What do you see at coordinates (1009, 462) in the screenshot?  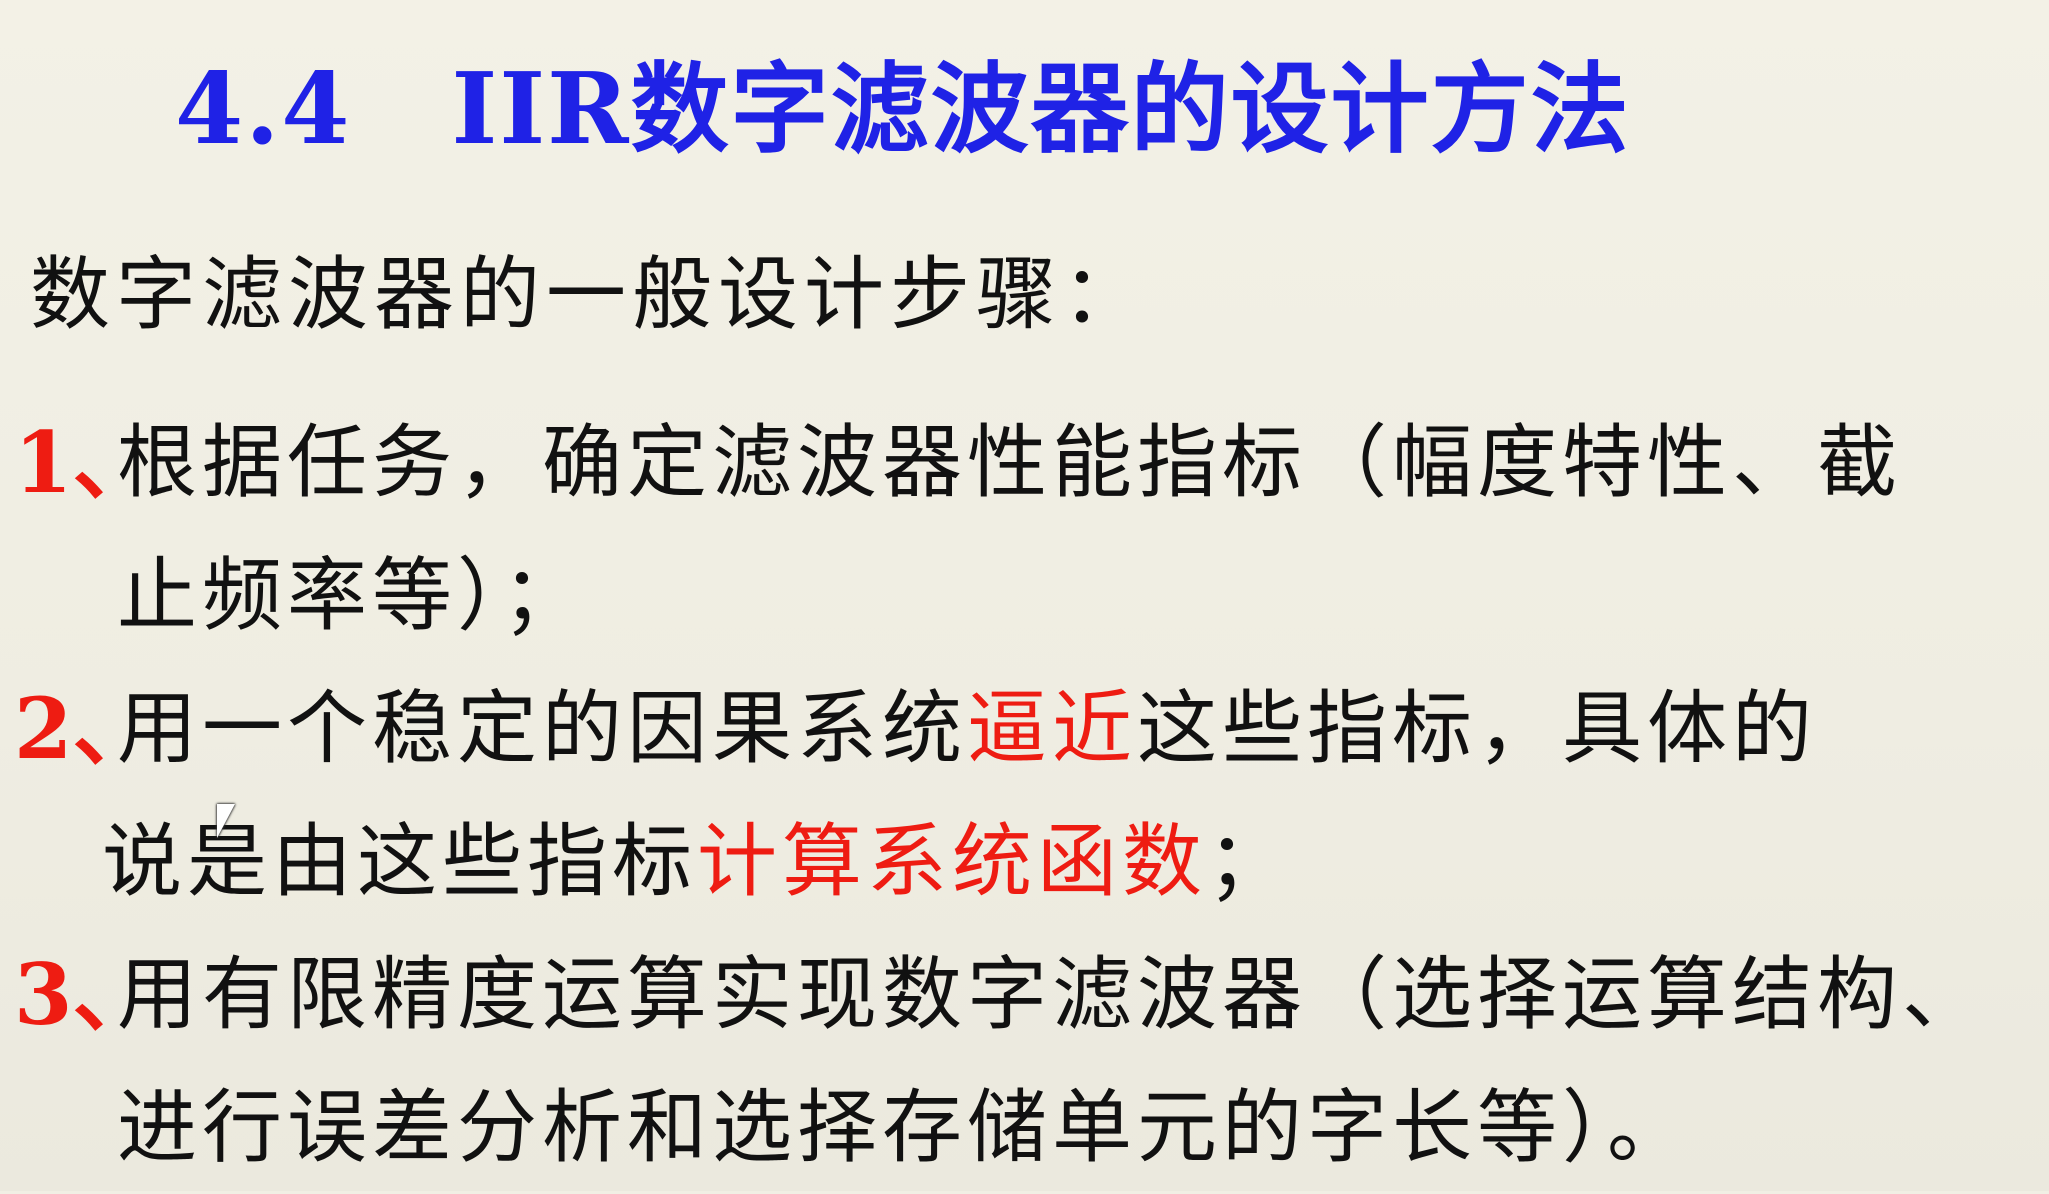 I see `step-1-line-1: 根据任务，确定滤波器性能指标（幅度特性、截` at bounding box center [1009, 462].